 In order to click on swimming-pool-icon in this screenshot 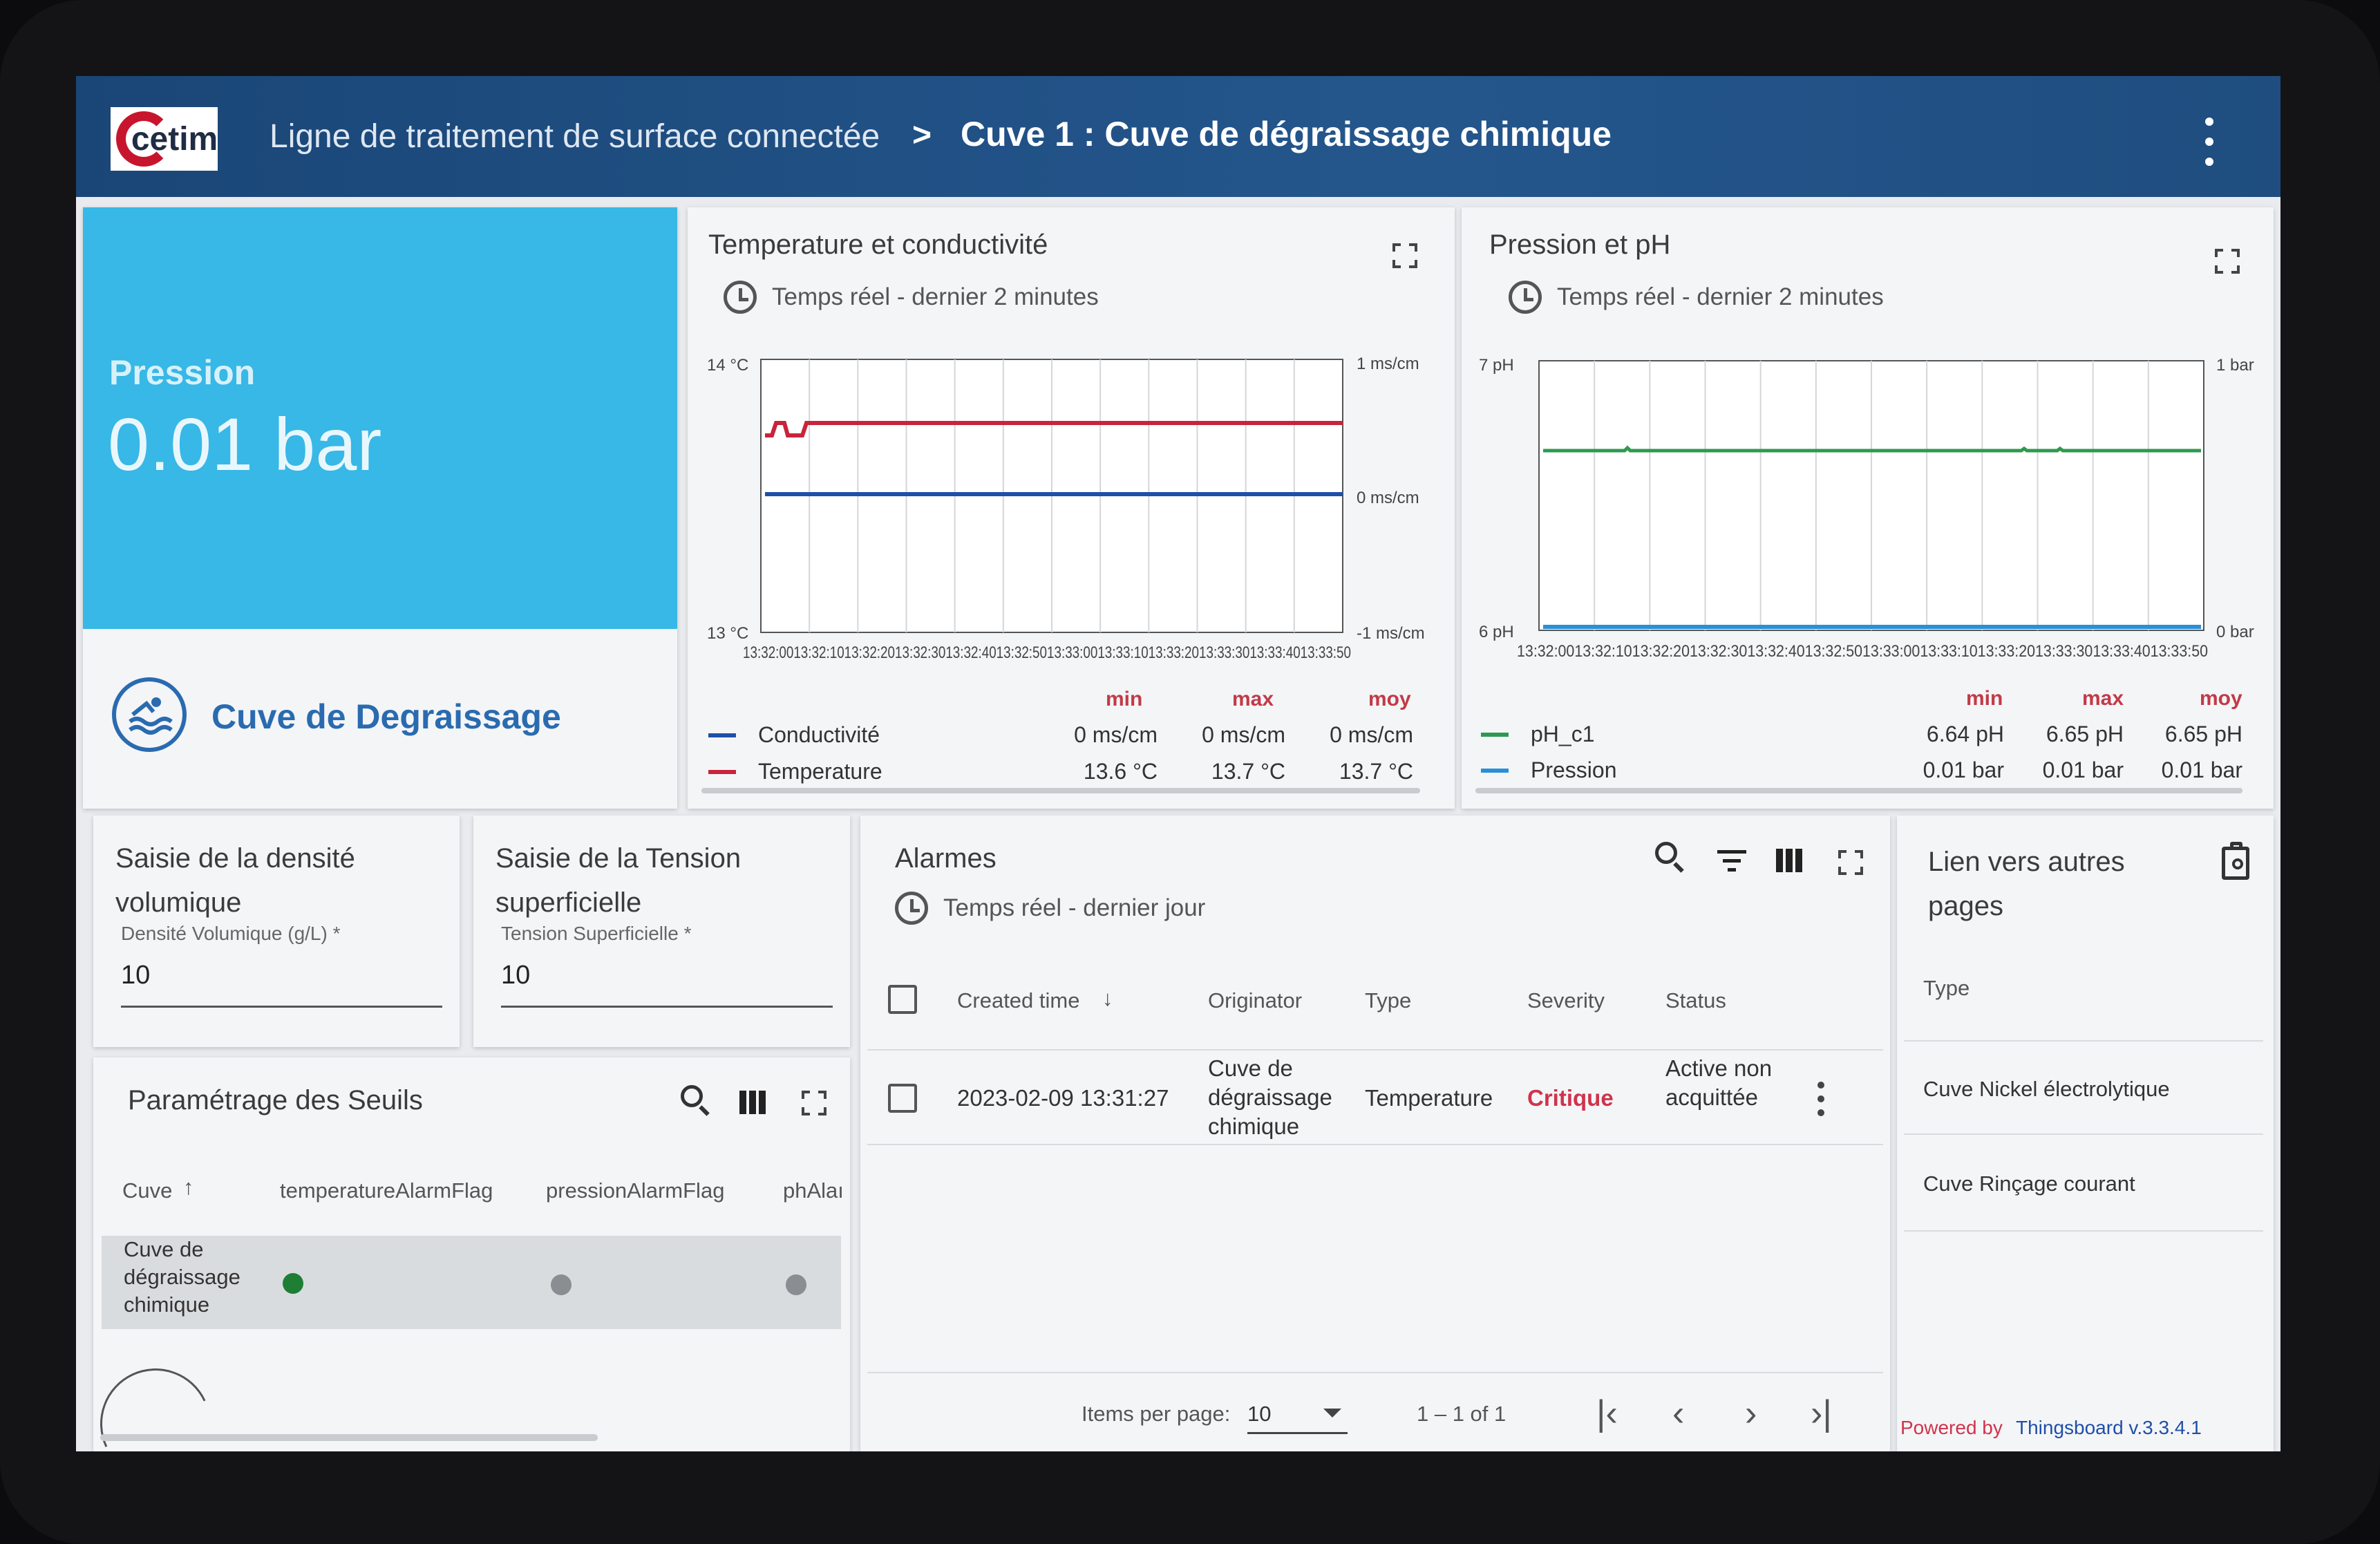, I will do `click(149, 714)`.